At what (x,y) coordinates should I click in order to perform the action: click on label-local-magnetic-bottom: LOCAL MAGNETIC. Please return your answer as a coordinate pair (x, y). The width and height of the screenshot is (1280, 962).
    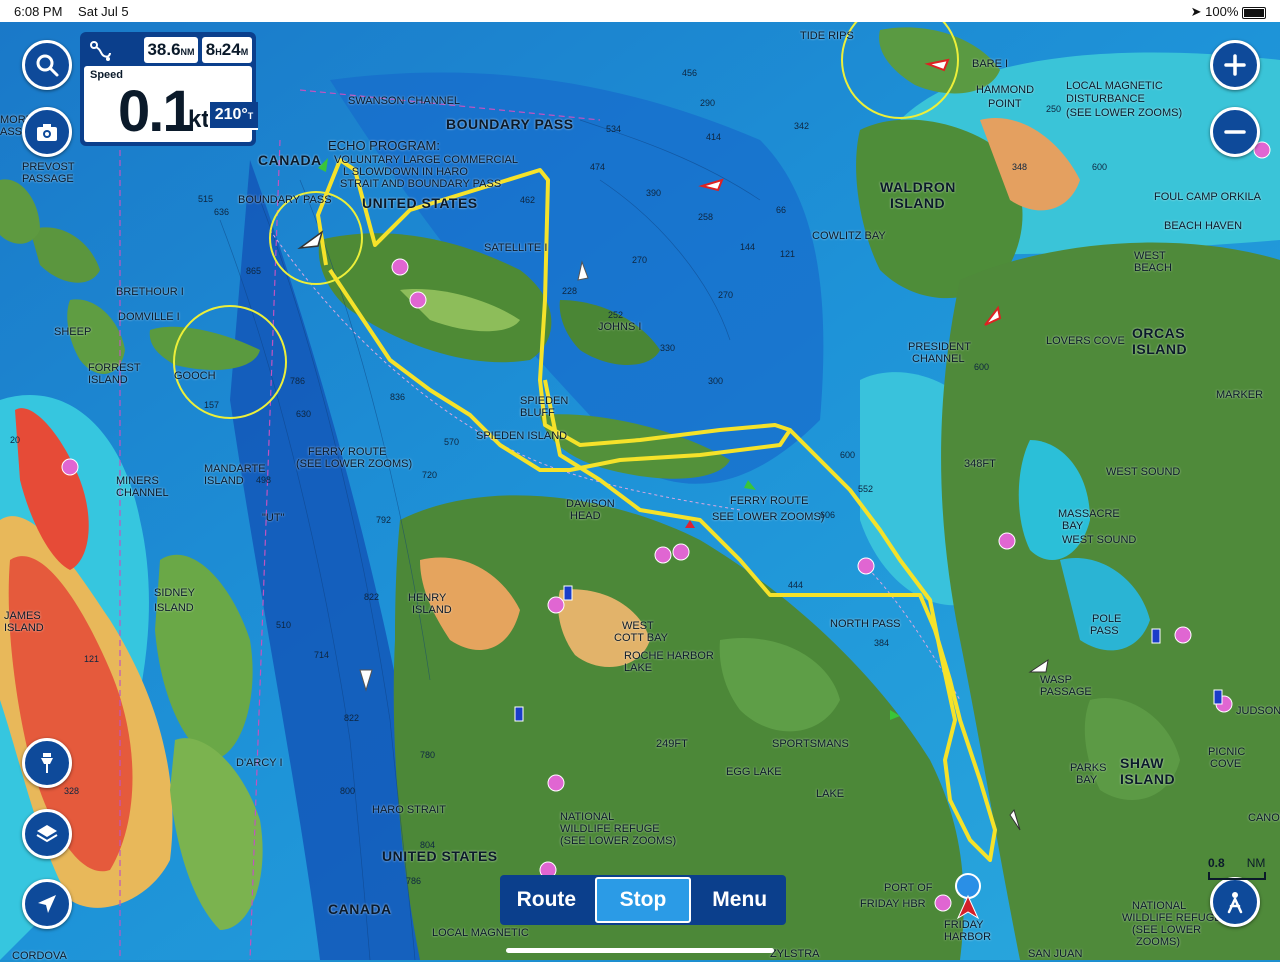
    Looking at the image, I should click on (480, 933).